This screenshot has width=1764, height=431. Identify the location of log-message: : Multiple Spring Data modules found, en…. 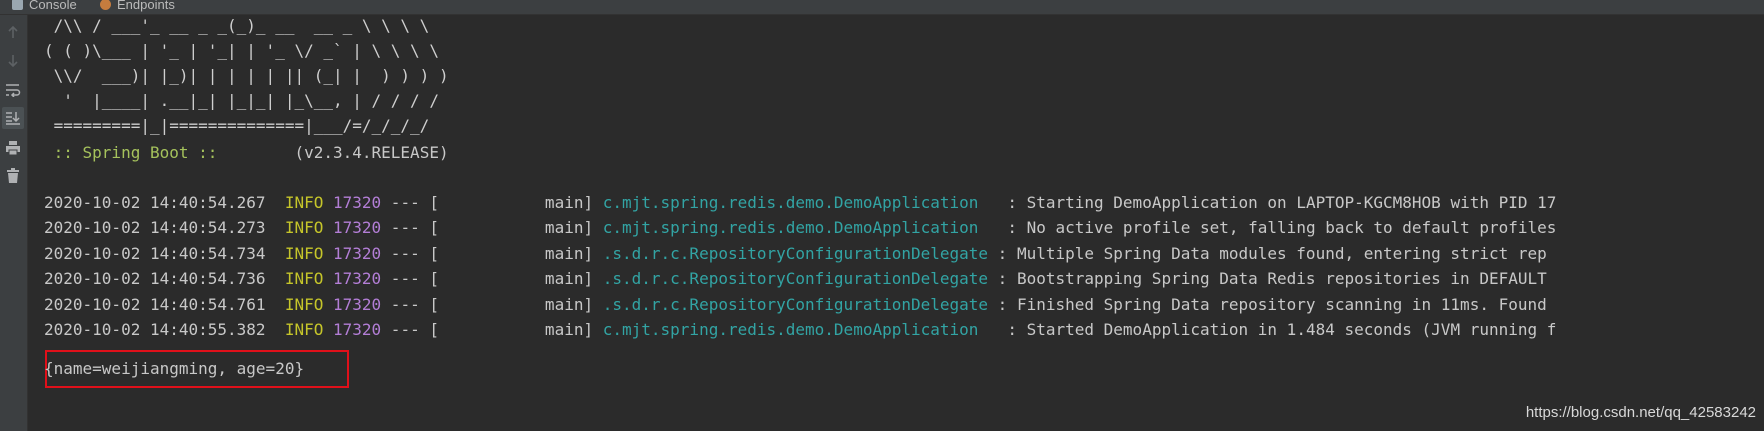
(1267, 253).